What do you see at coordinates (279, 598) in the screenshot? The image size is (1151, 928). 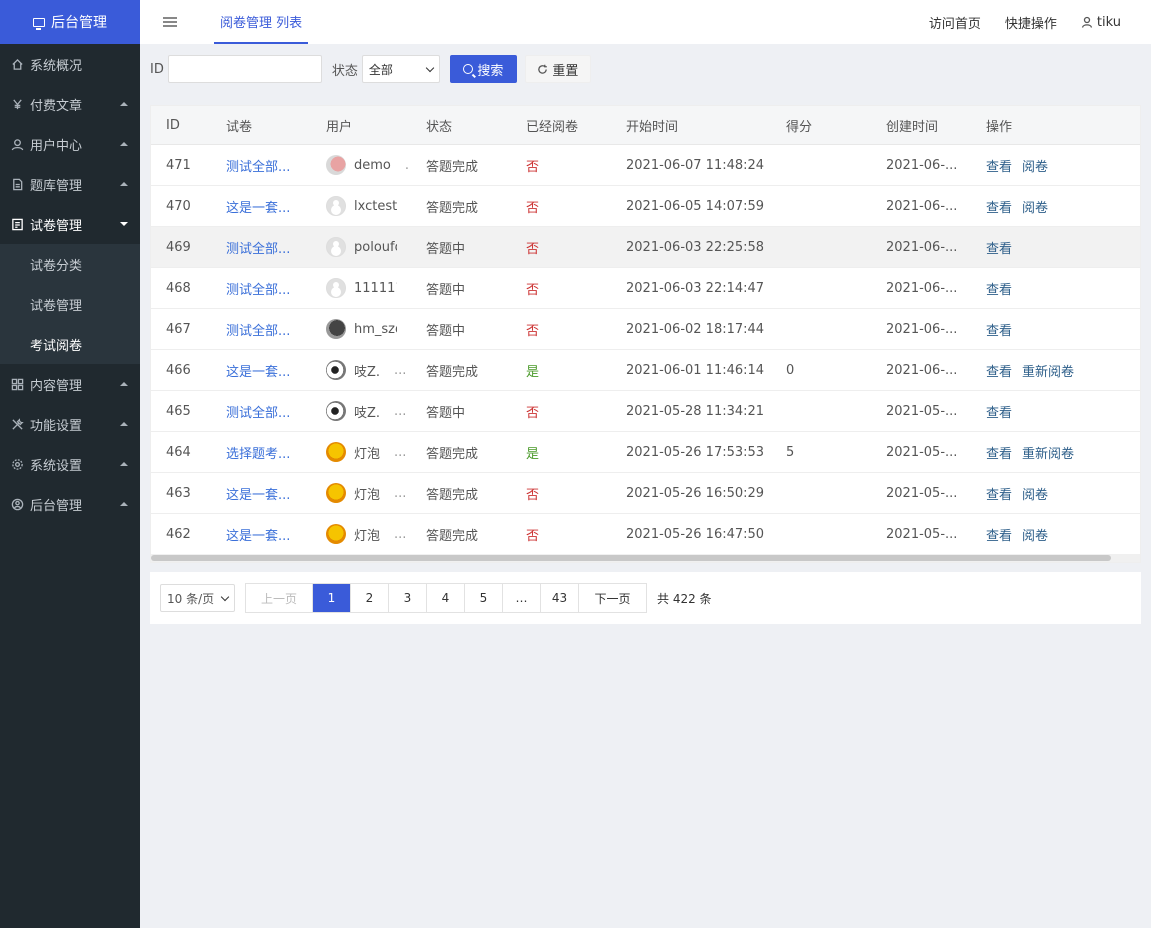 I see `prev-page-button: 上一页` at bounding box center [279, 598].